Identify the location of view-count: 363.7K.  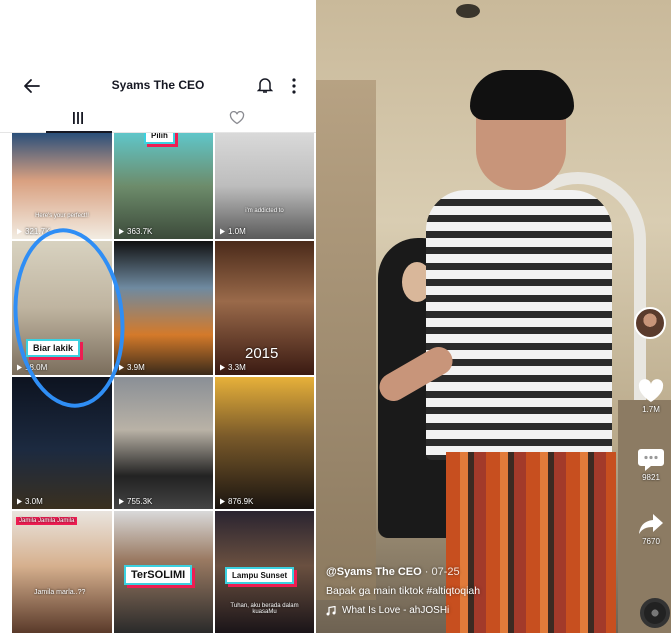
(135, 231).